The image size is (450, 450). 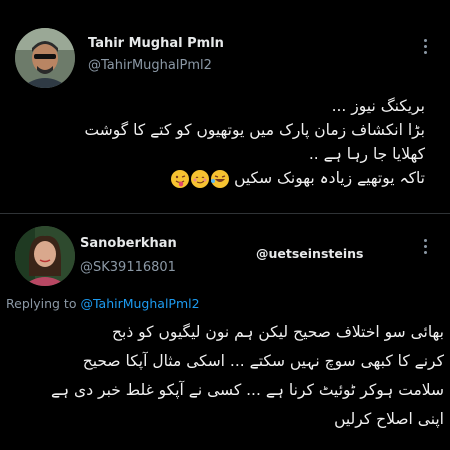 I want to click on watermark-handle: @uetseinsteins, so click(x=310, y=253).